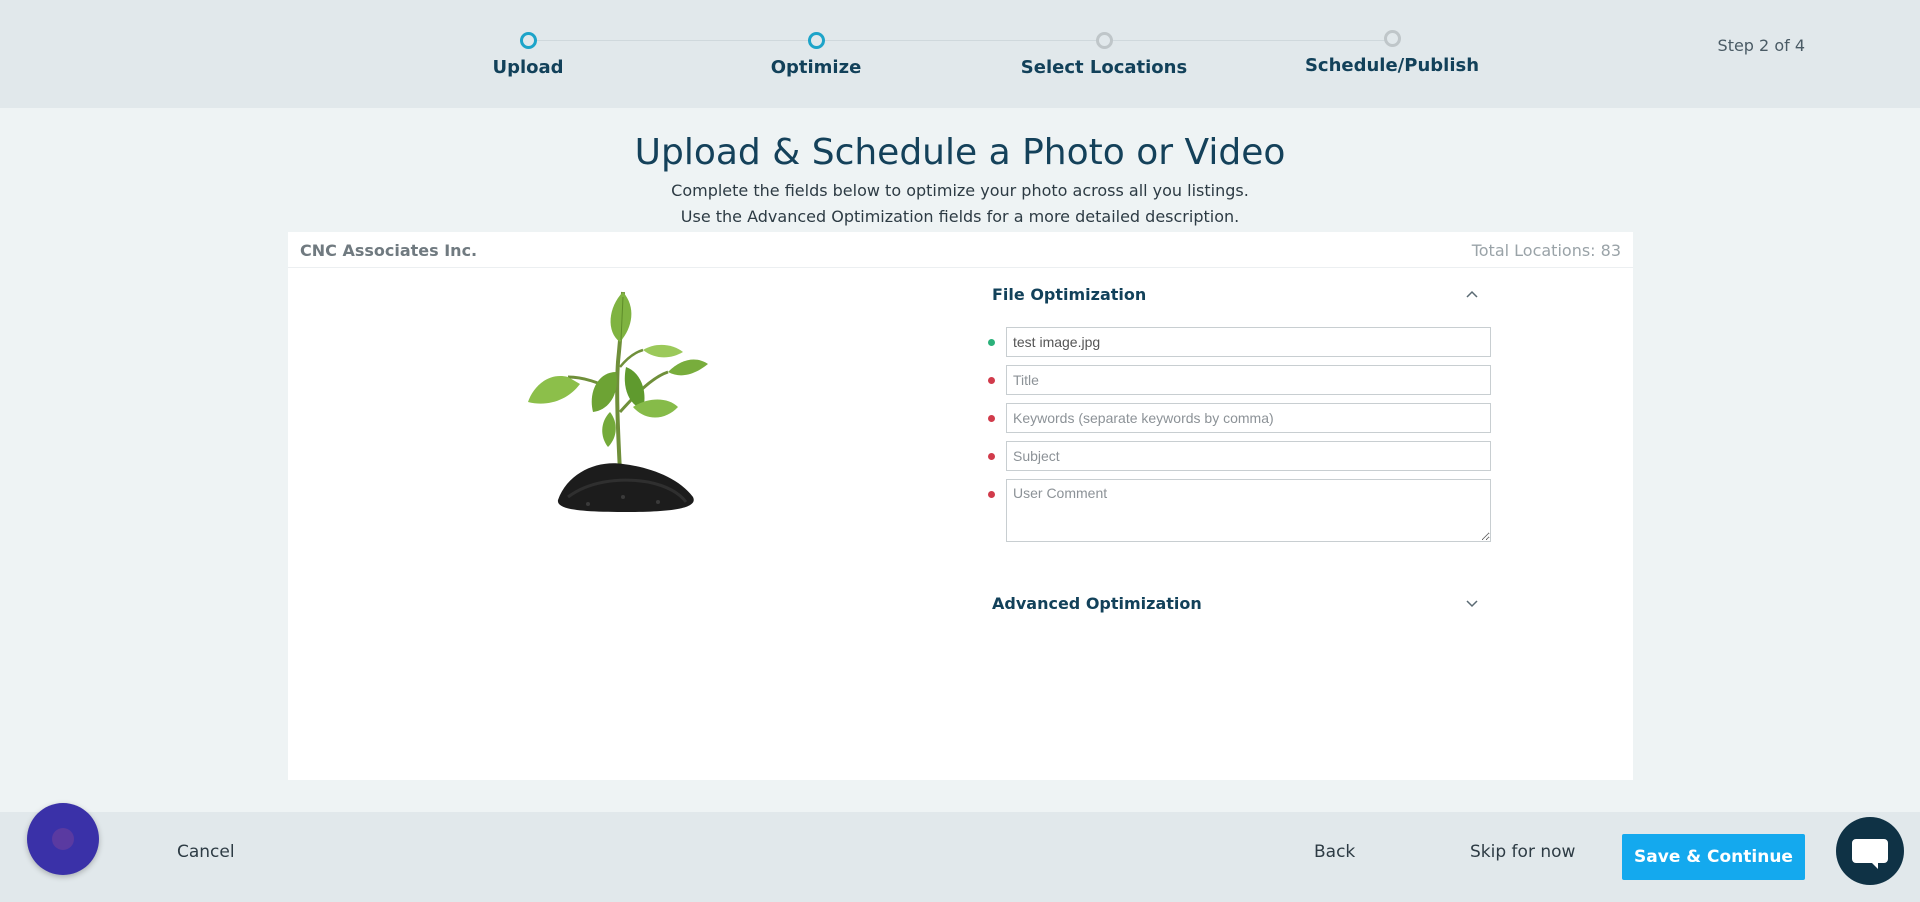 This screenshot has width=1920, height=902. Describe the element at coordinates (618, 401) in the screenshot. I see `uploaded-image-preview` at that location.